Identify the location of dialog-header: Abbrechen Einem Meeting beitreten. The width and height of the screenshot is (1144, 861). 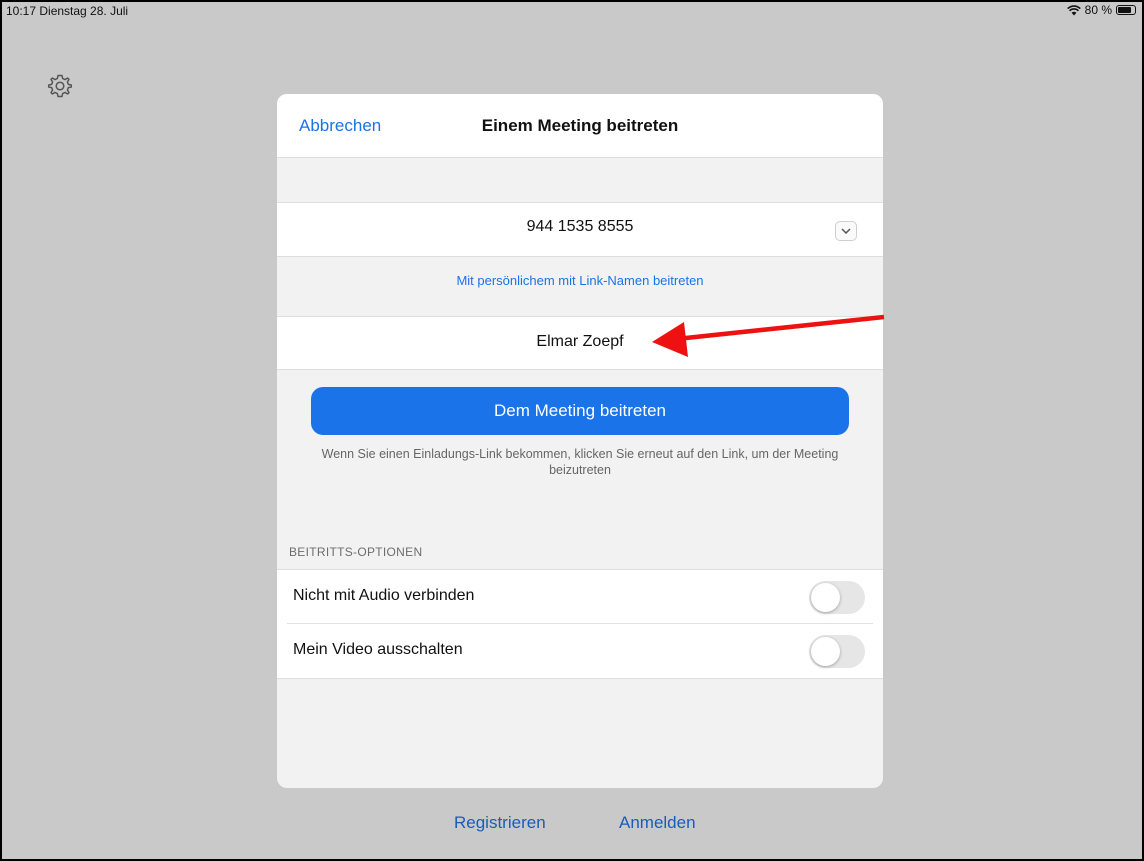
(580, 126).